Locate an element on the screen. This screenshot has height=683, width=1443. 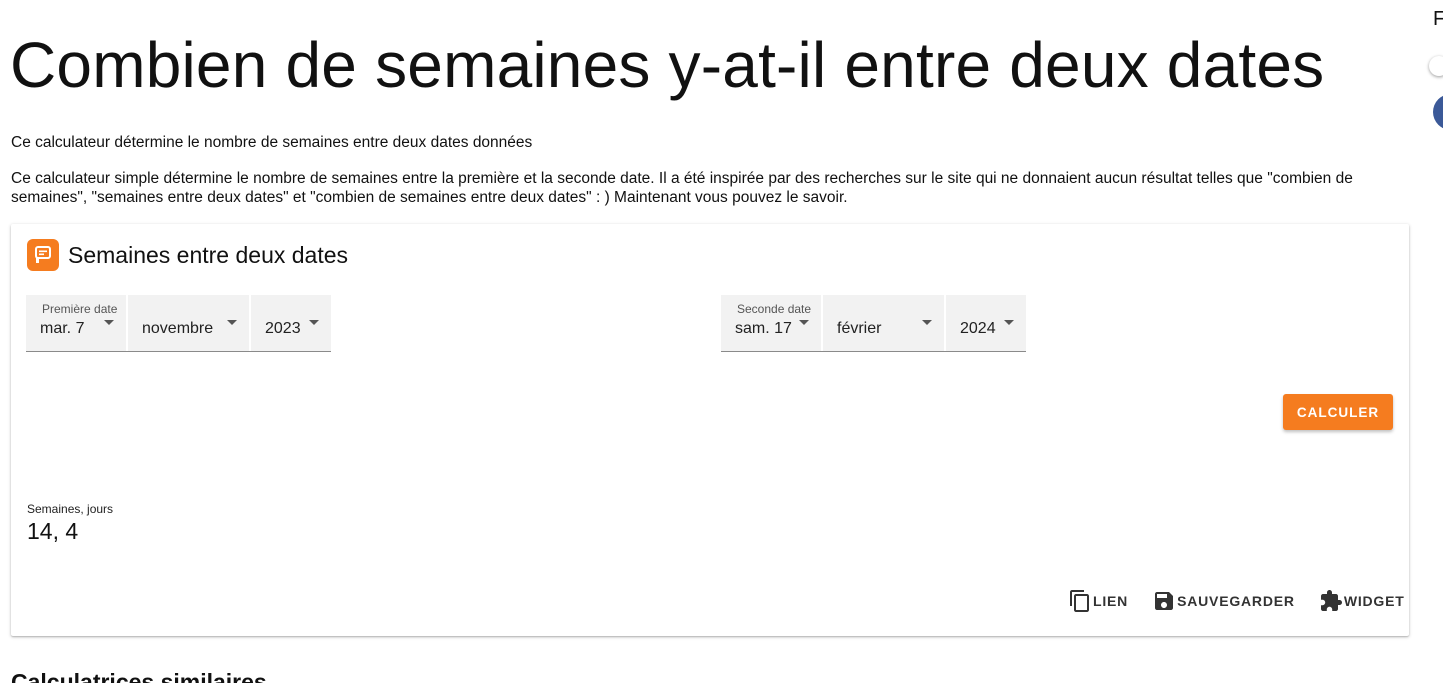
calculate-button: CALCULER is located at coordinates (1338, 412).